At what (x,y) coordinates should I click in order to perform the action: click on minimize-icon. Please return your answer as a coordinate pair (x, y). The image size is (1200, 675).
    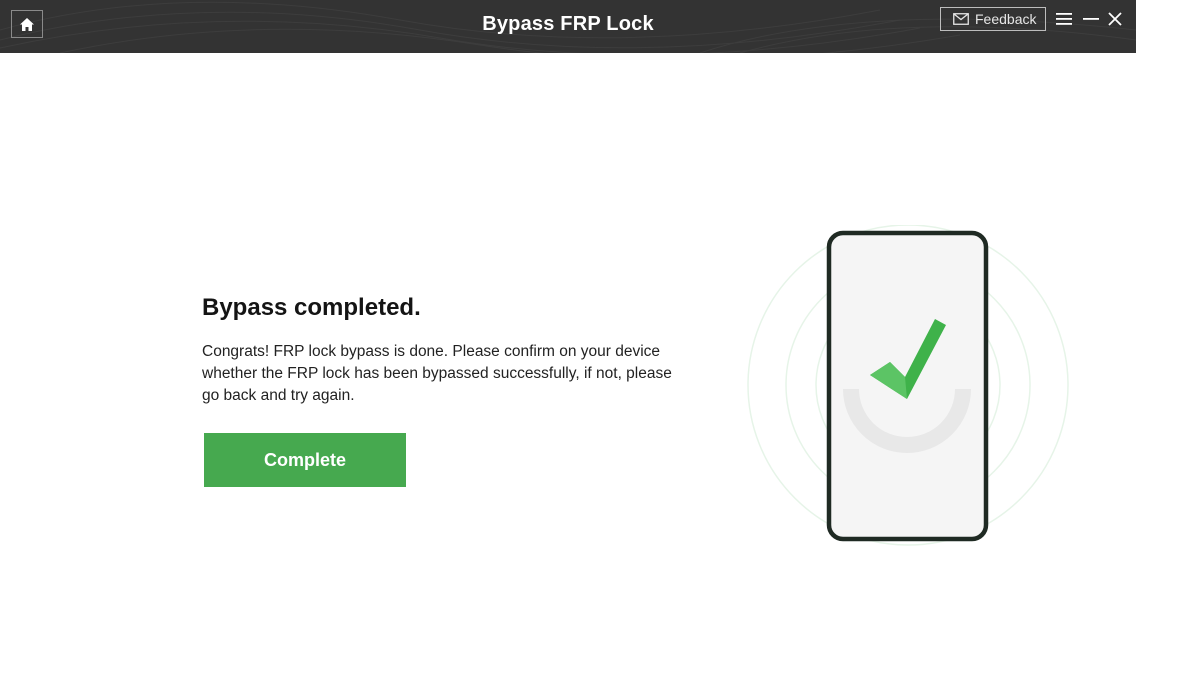
    Looking at the image, I should click on (1091, 19).